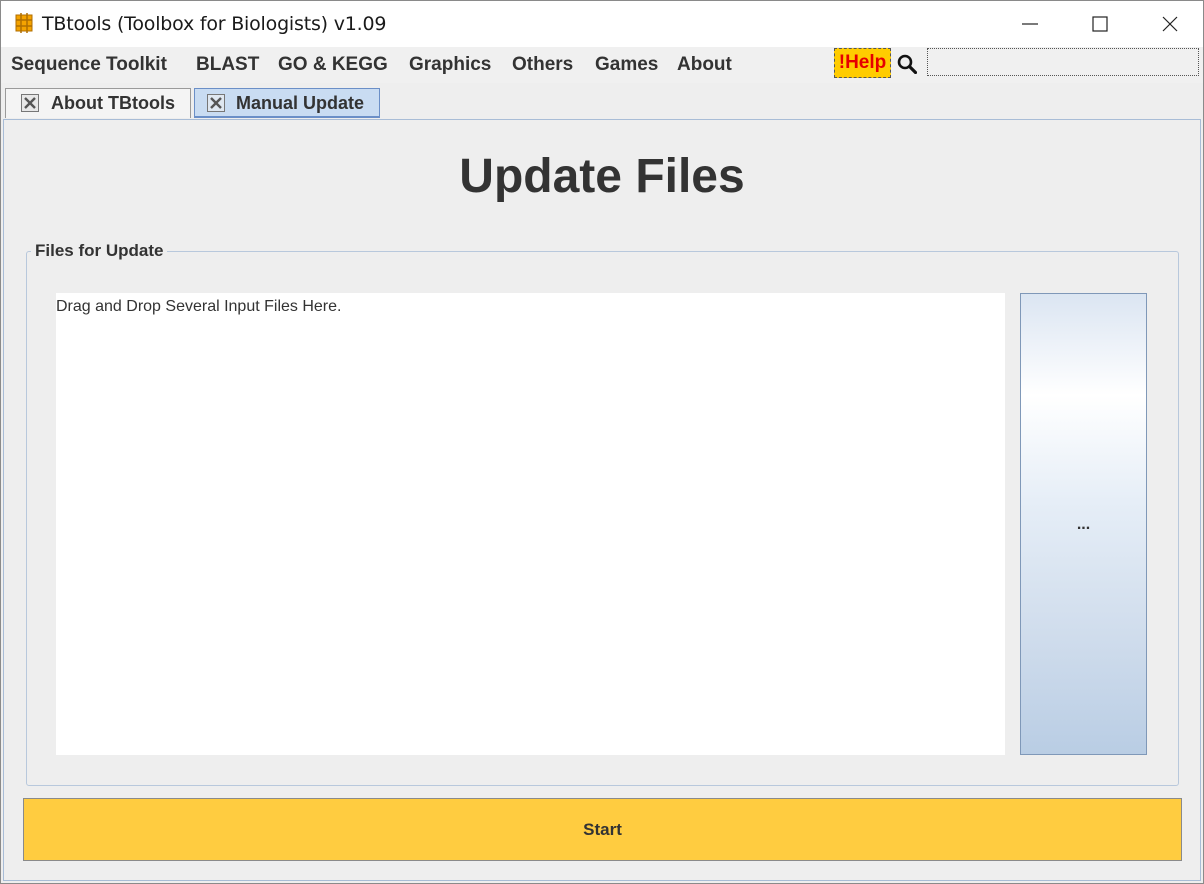  I want to click on tab-manual-update: Manual Update, so click(287, 103).